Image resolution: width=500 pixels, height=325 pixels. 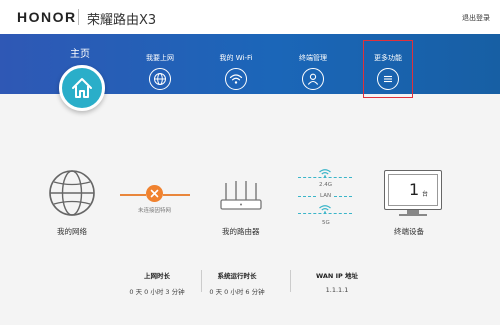 I want to click on stat-wan-ip: WAN IP 地址 1.1.1.1, so click(x=337, y=282).